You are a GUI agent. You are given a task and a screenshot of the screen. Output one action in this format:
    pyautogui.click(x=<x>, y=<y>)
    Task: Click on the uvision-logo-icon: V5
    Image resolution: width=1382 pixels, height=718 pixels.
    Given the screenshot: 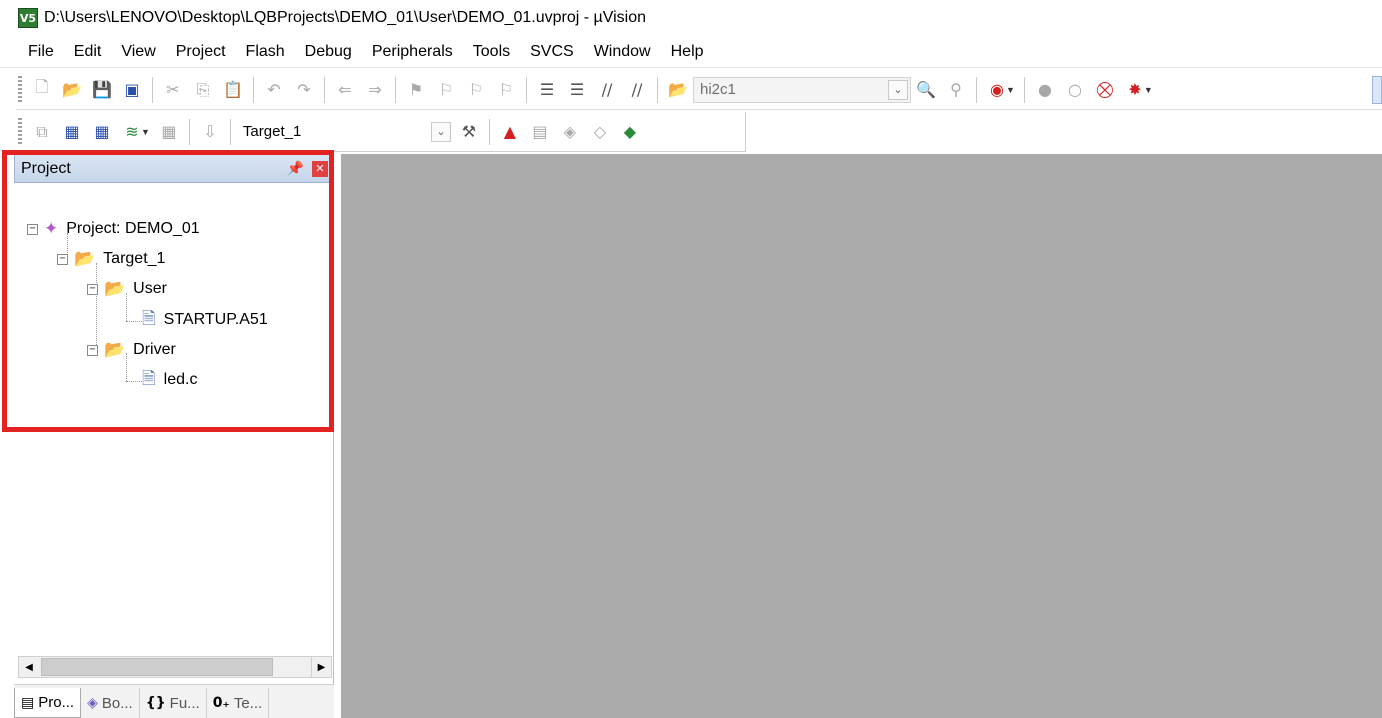 What is the action you would take?
    pyautogui.click(x=28, y=18)
    